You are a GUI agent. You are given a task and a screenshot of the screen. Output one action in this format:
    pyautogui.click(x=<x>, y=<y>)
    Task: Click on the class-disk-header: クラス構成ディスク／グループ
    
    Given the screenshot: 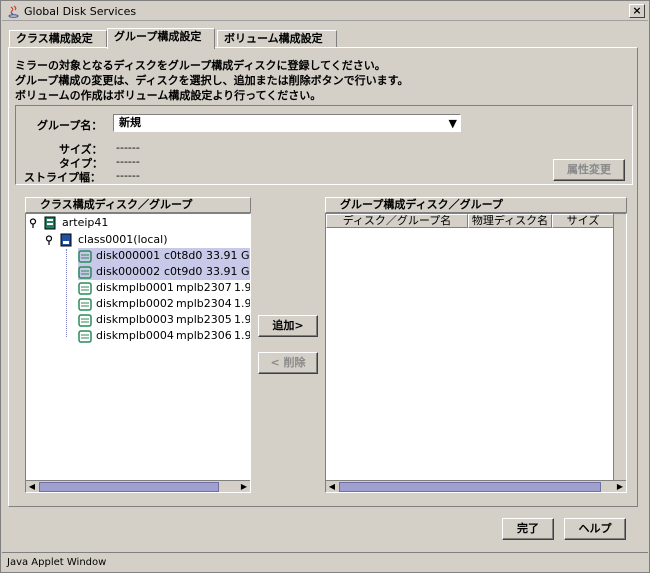 What is the action you would take?
    pyautogui.click(x=138, y=205)
    